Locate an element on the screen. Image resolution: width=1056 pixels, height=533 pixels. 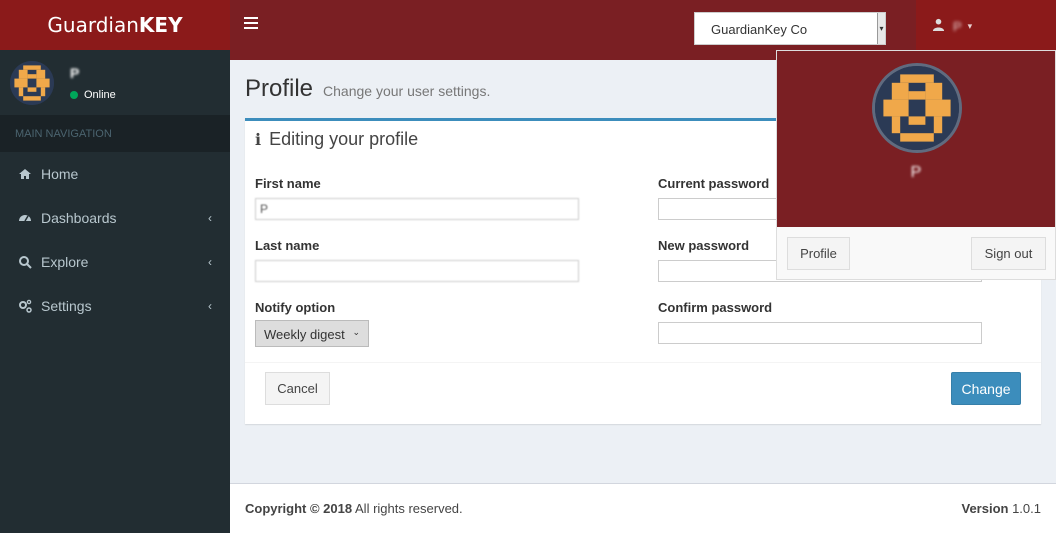
sidebar-item-settings: Settings ‹ is located at coordinates (115, 306).